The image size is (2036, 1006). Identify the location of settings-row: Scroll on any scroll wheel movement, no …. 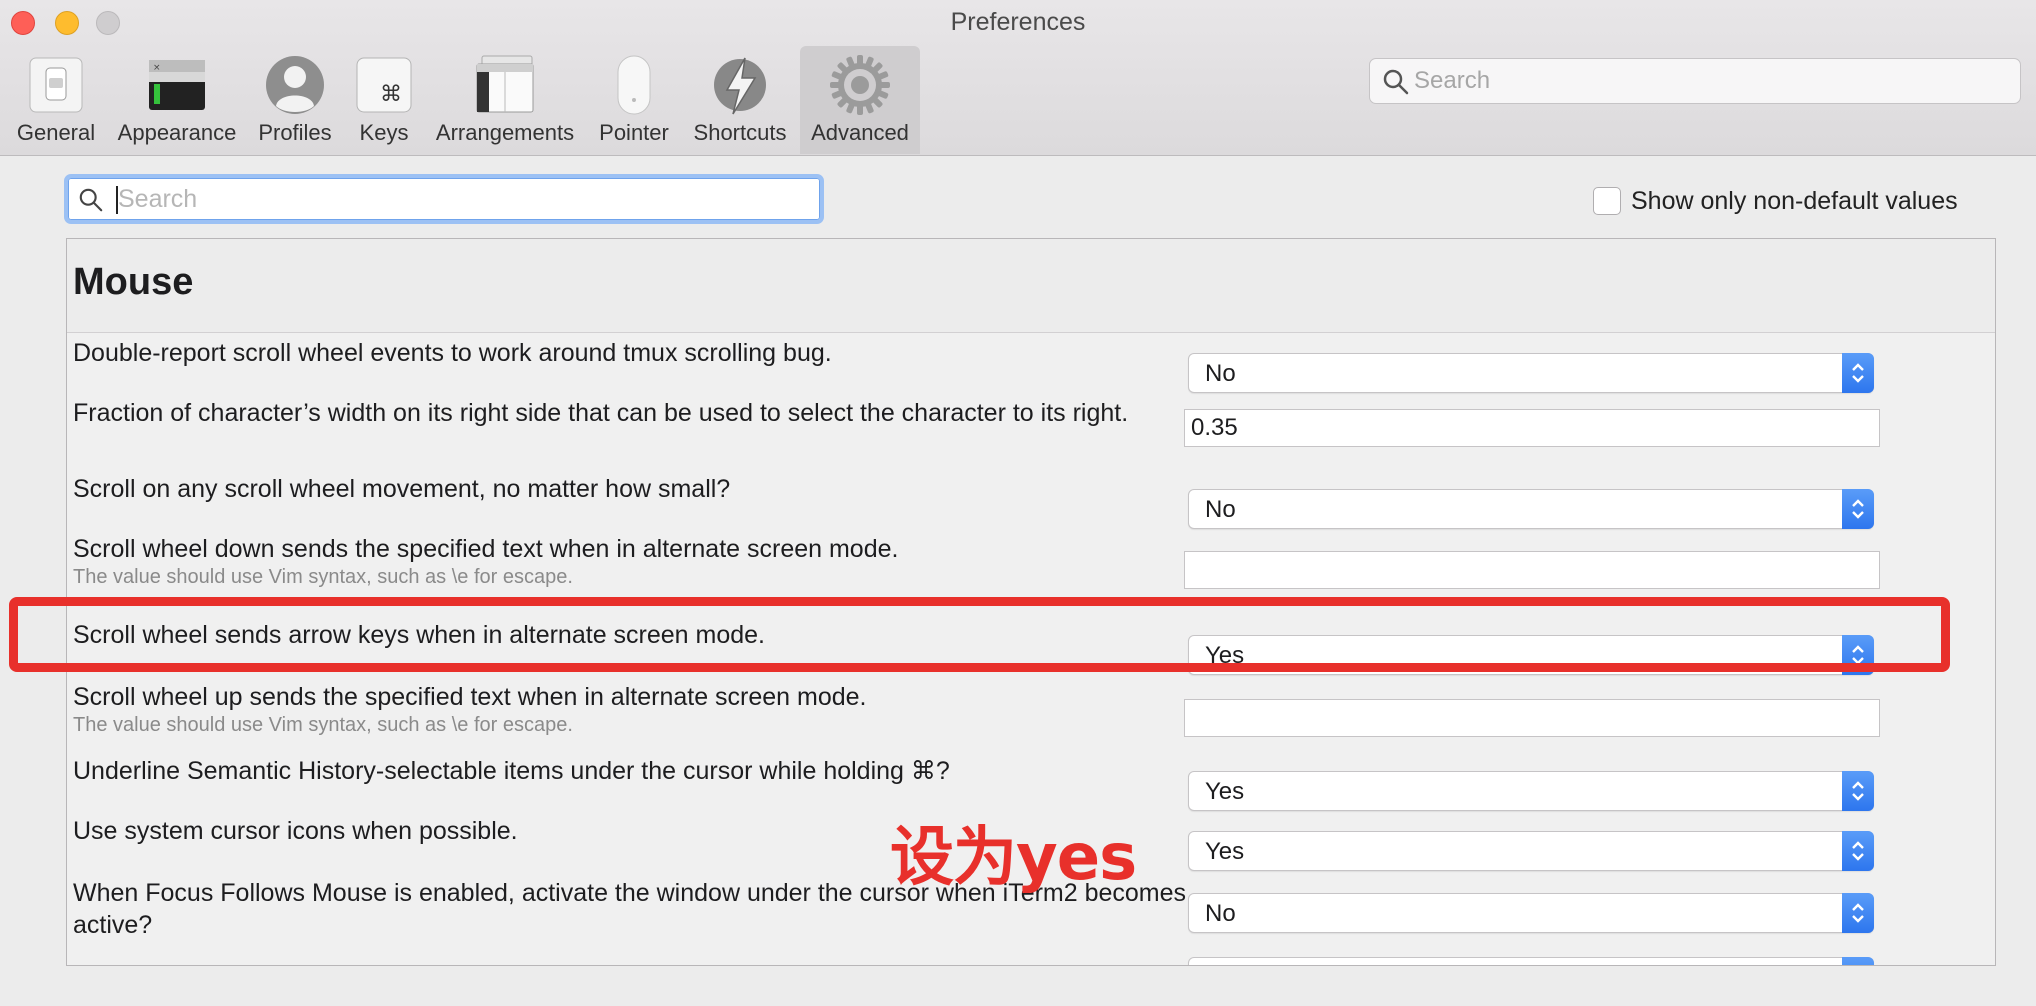
(1031, 499).